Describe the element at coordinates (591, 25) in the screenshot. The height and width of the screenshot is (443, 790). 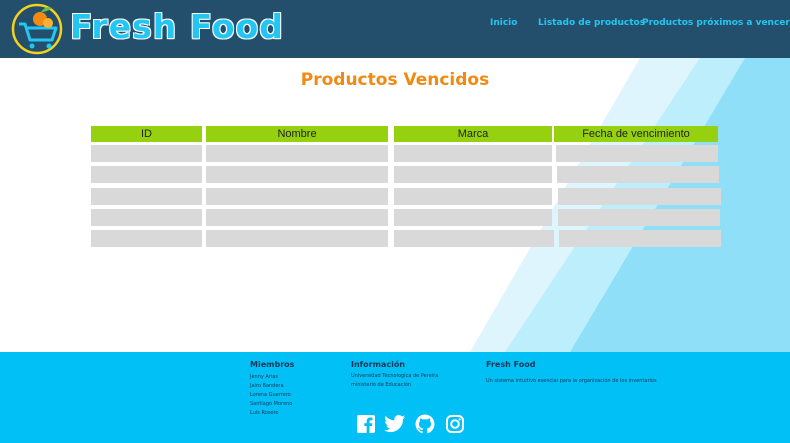
I see `nav-listado-productos-link: Listado de productos` at that location.